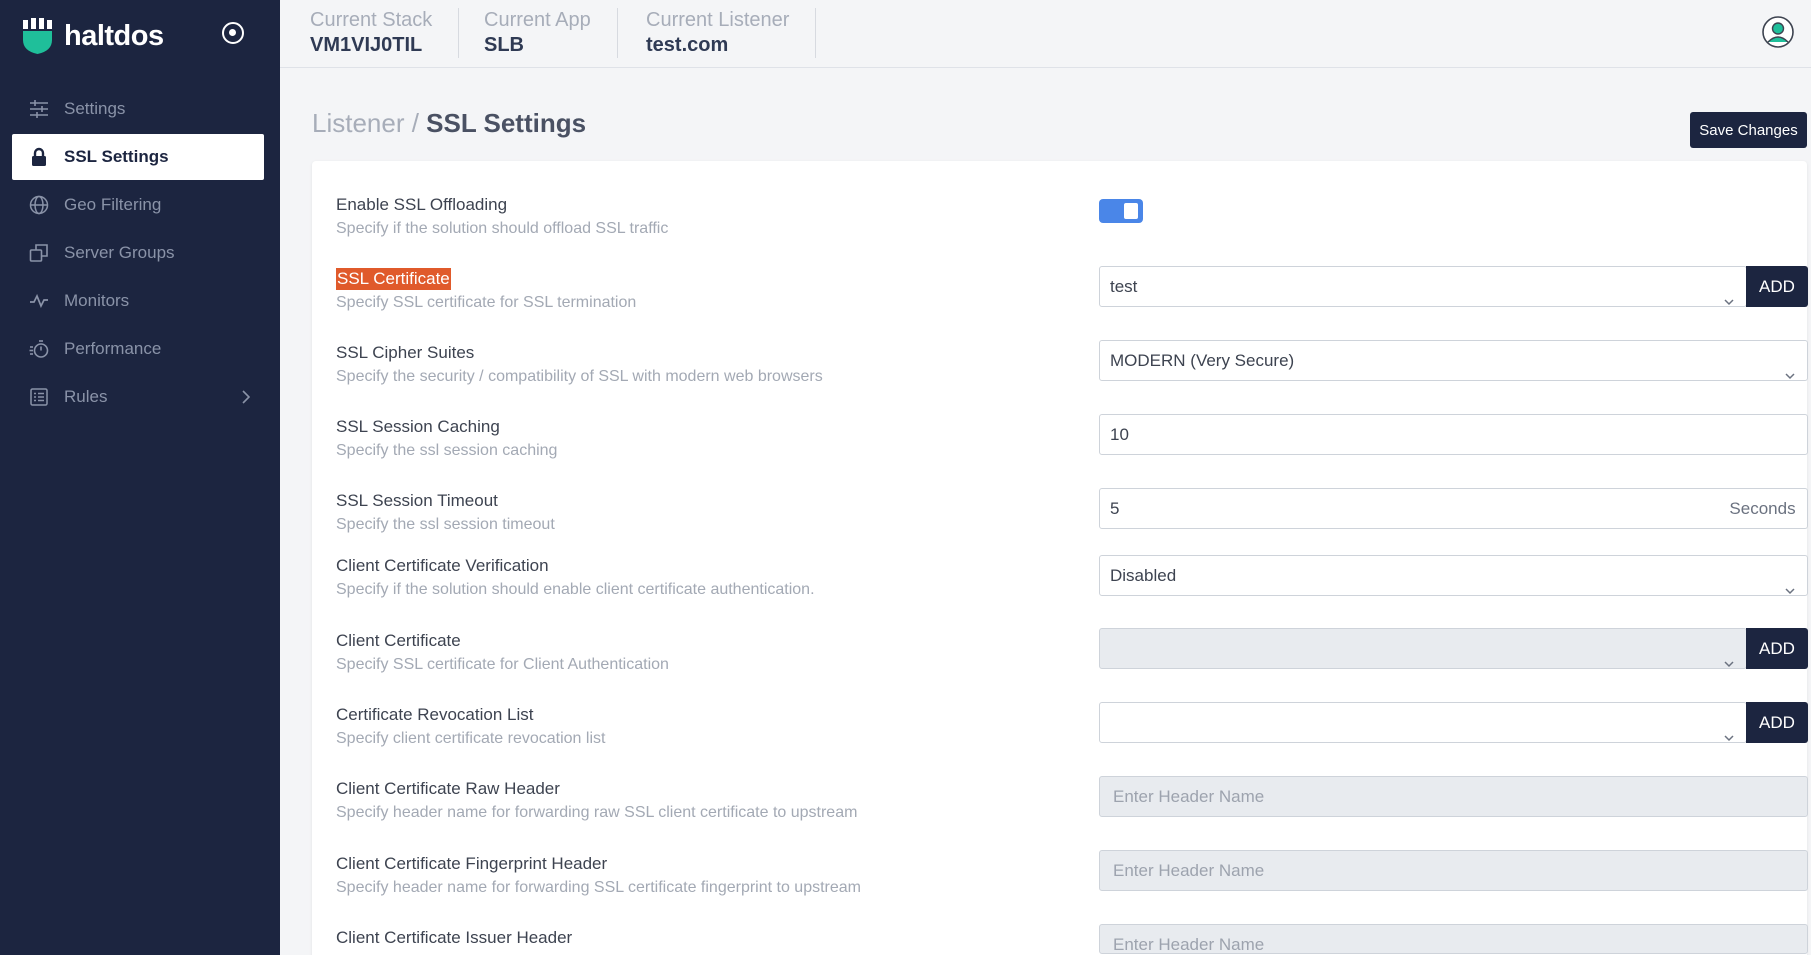 The height and width of the screenshot is (955, 1811). I want to click on breadcrumb-parent: Listener, so click(358, 123).